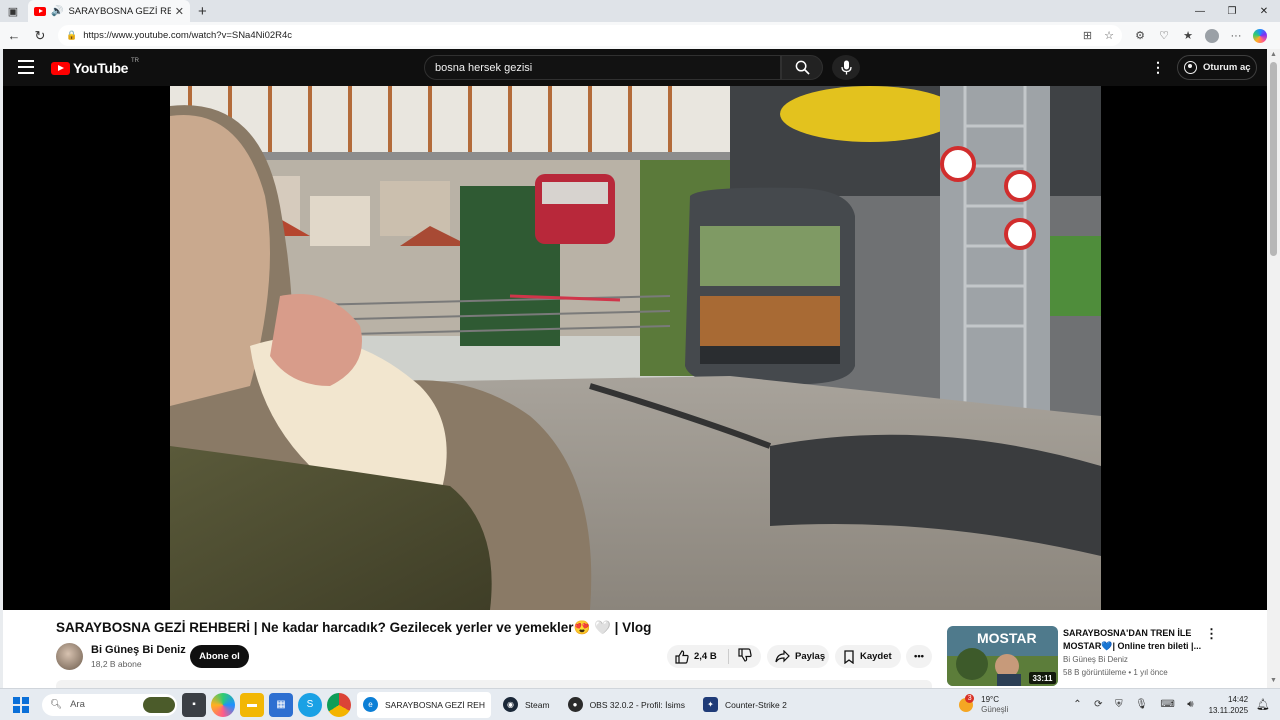 This screenshot has width=1280, height=720. What do you see at coordinates (1227, 67) in the screenshot?
I see `signin-label: Oturum aç` at bounding box center [1227, 67].